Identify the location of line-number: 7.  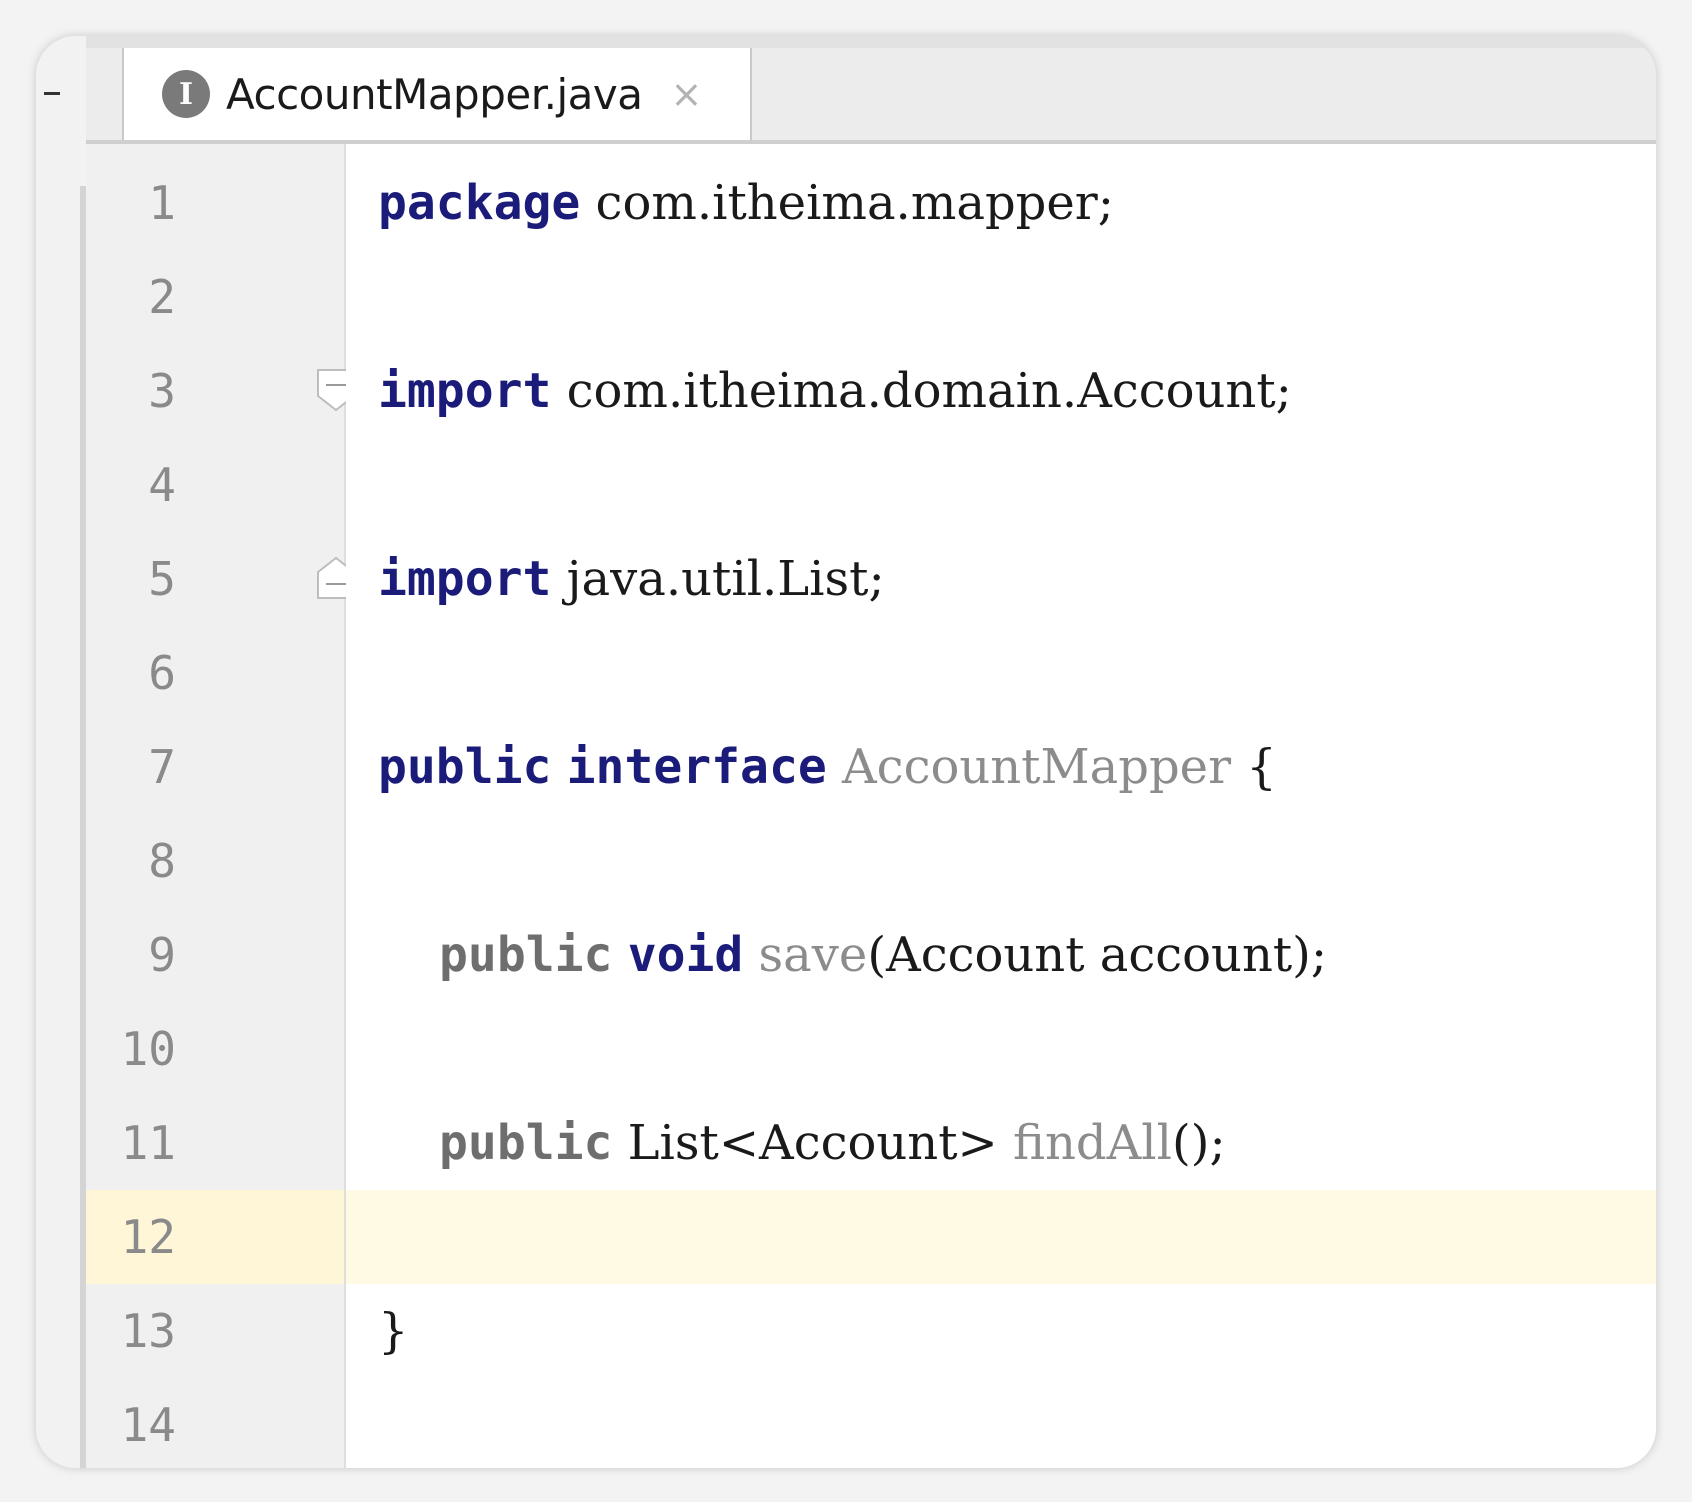
(162, 767).